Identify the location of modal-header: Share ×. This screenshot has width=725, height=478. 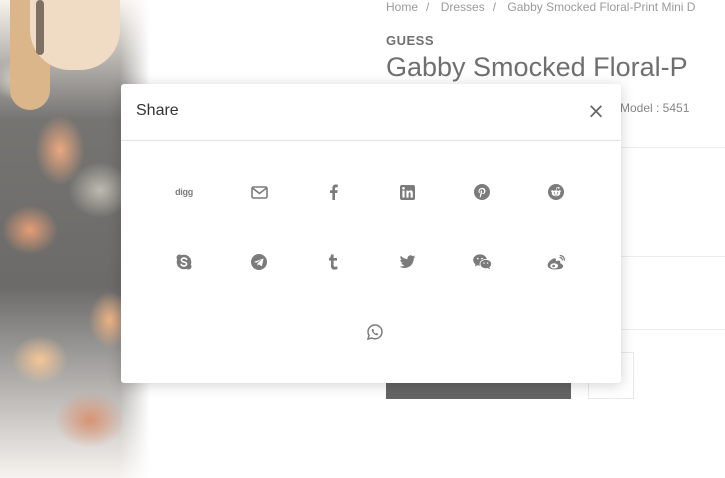
(371, 112).